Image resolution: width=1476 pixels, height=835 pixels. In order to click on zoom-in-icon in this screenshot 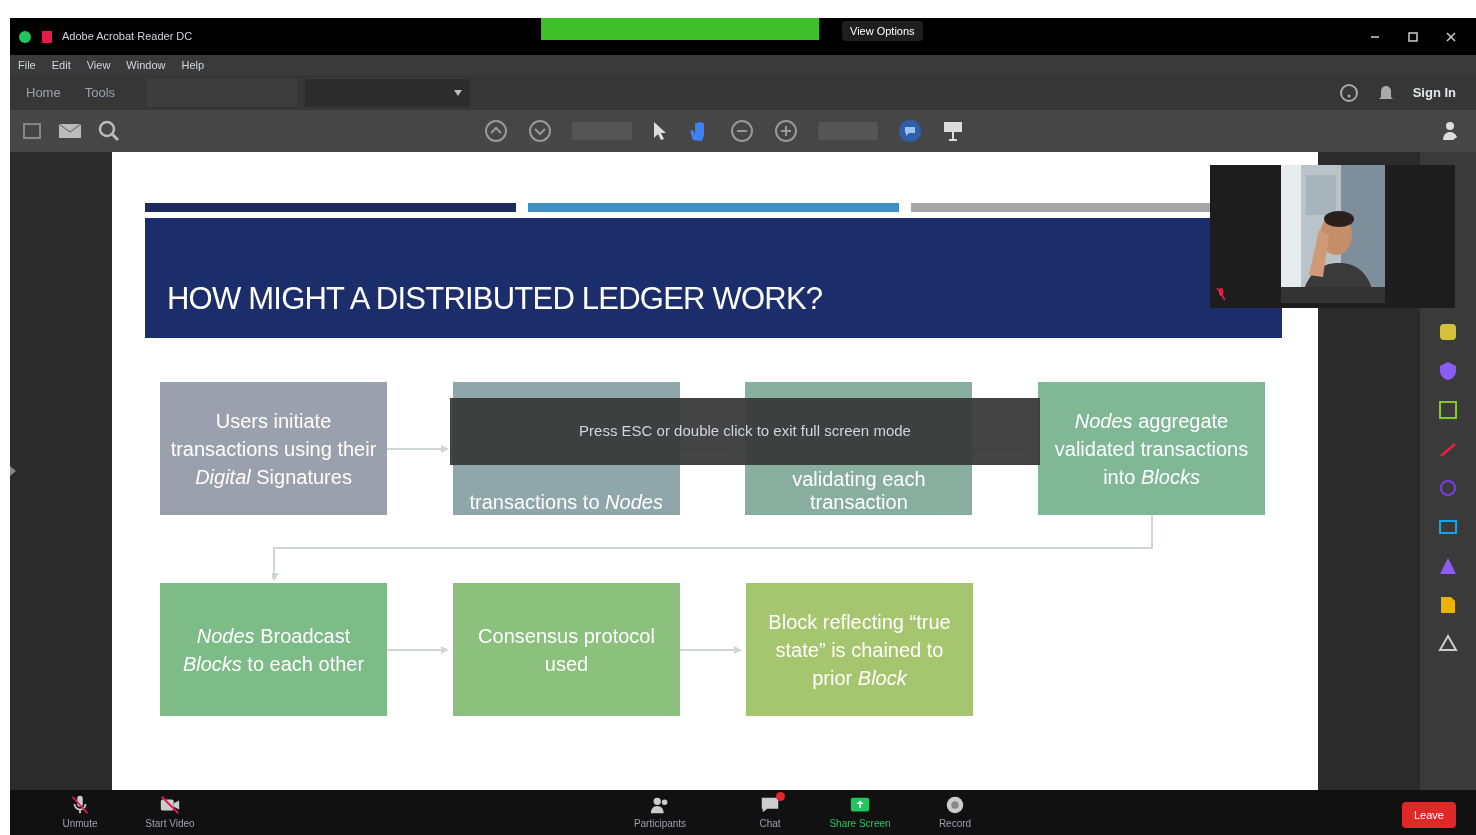, I will do `click(786, 131)`.